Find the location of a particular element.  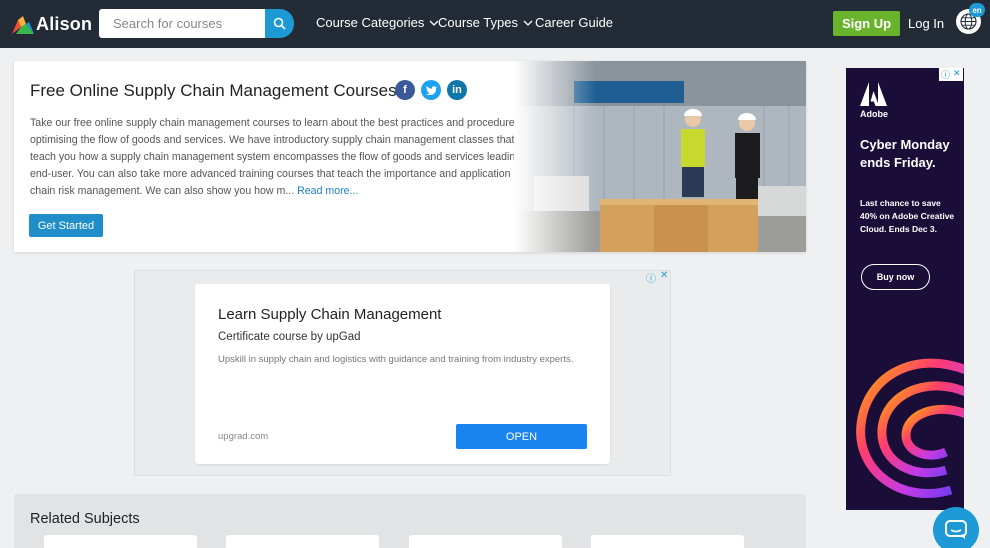

nav-course-categories: Course Categories is located at coordinates (377, 22).